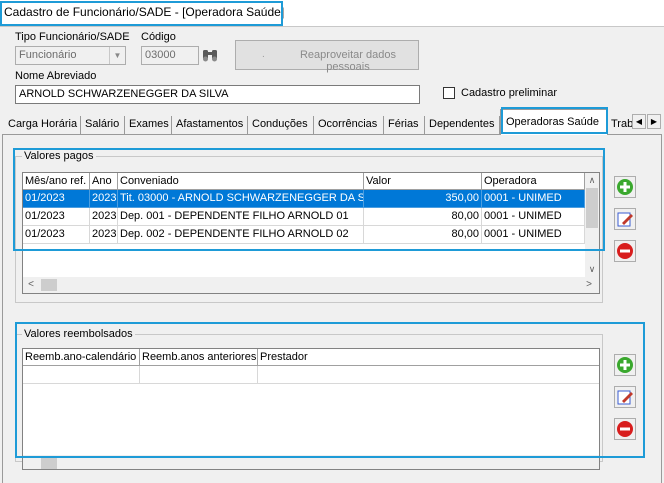 This screenshot has width=664, height=483. What do you see at coordinates (117, 55) in the screenshot?
I see `chevron-down-icon: ▼` at bounding box center [117, 55].